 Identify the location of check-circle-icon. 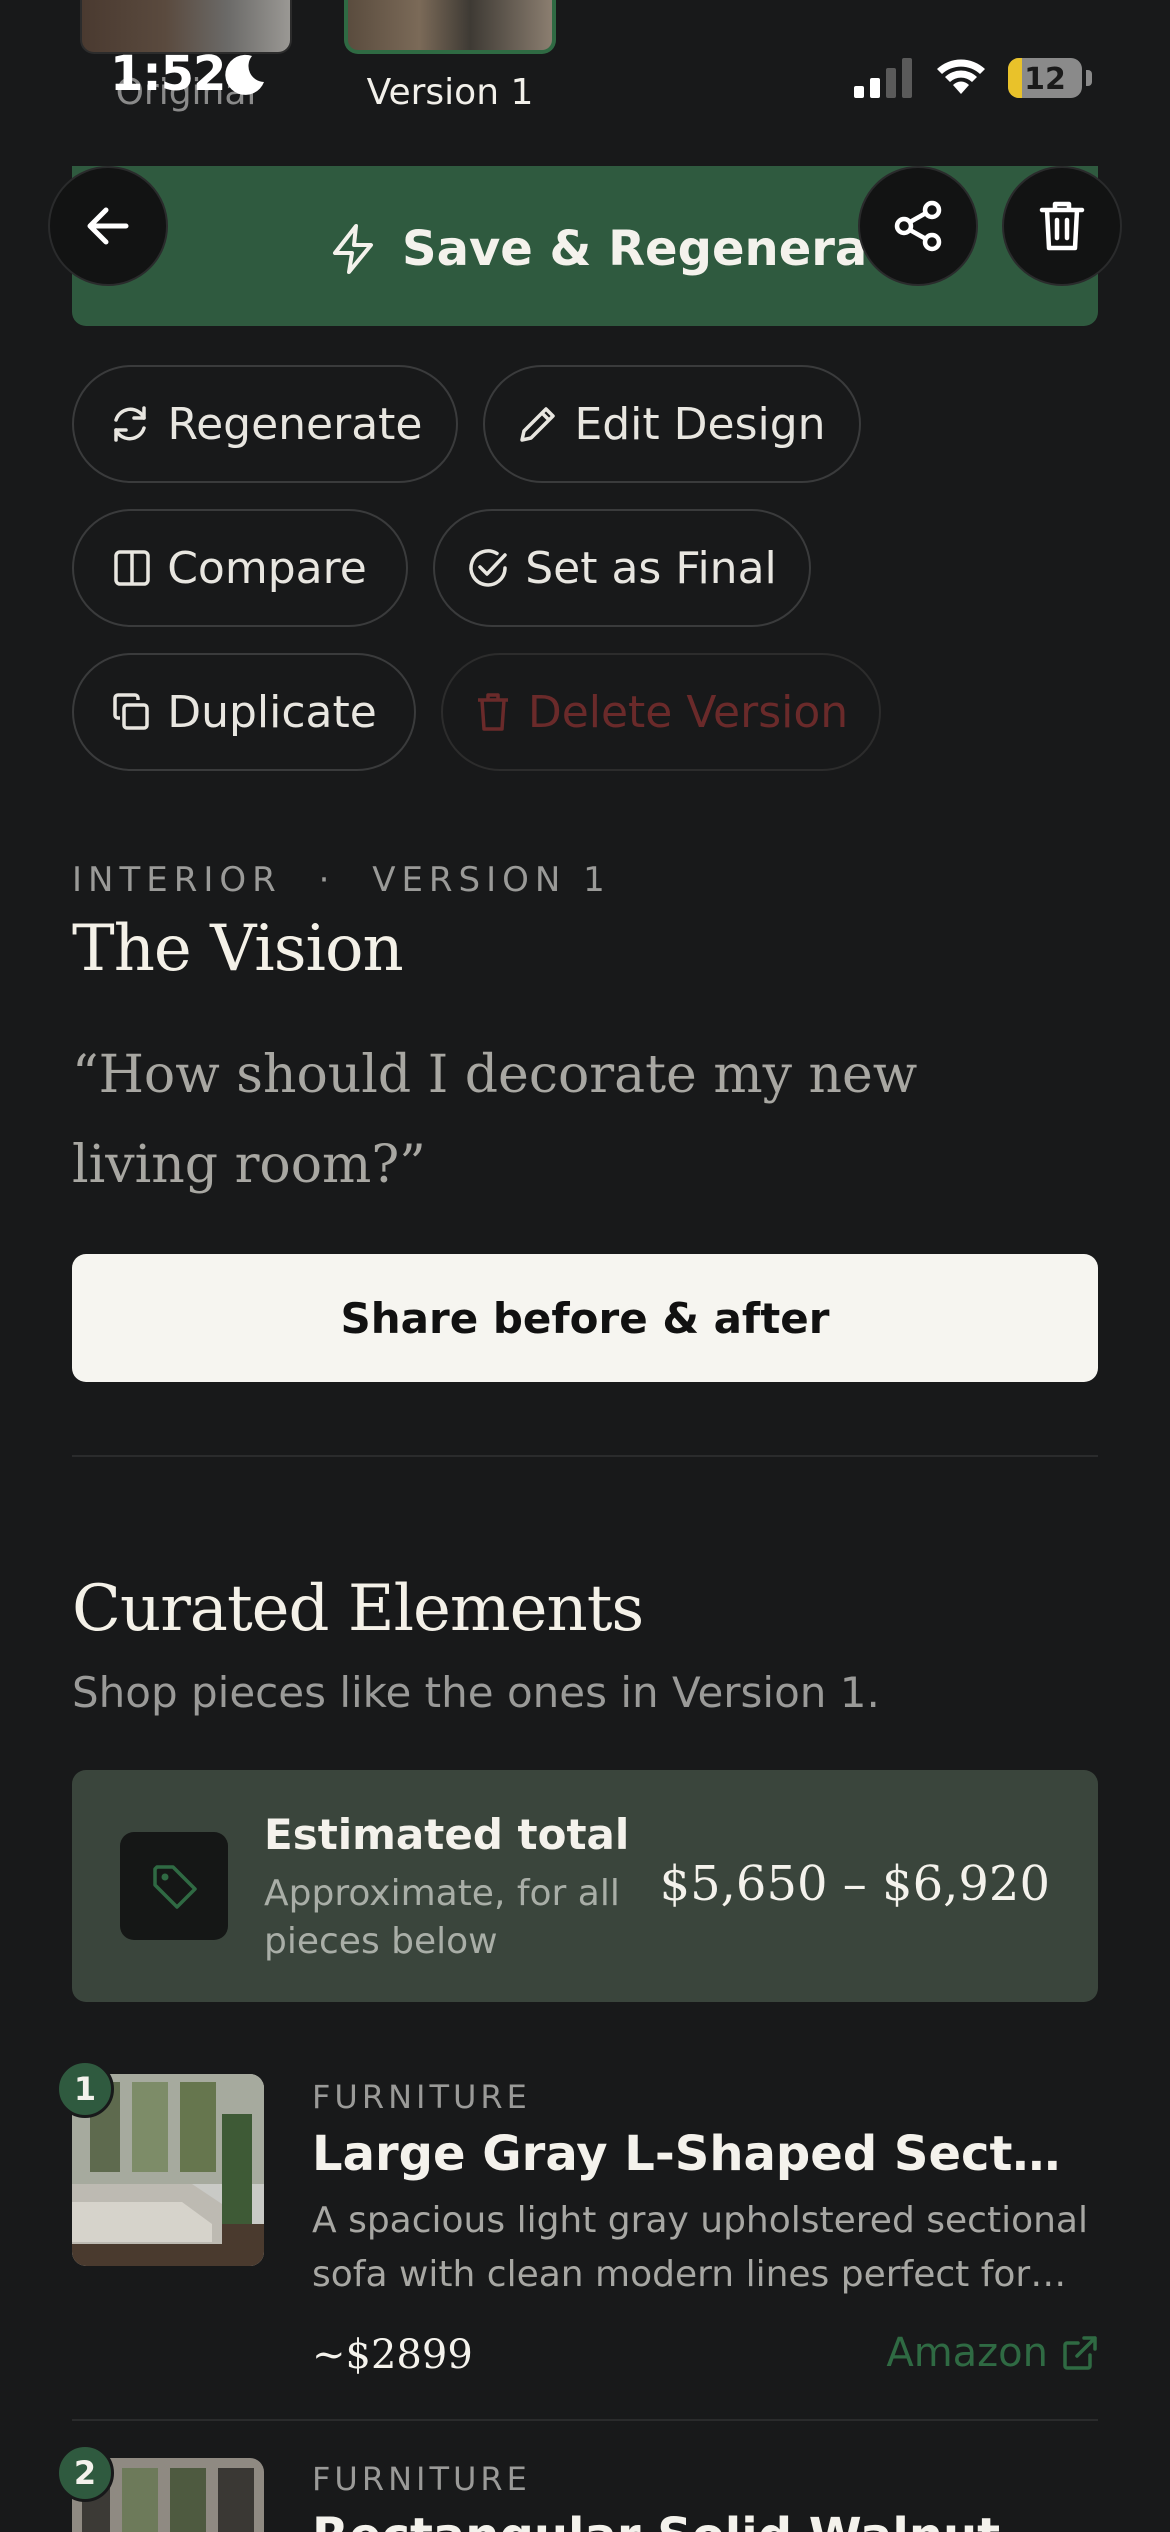
(488, 568).